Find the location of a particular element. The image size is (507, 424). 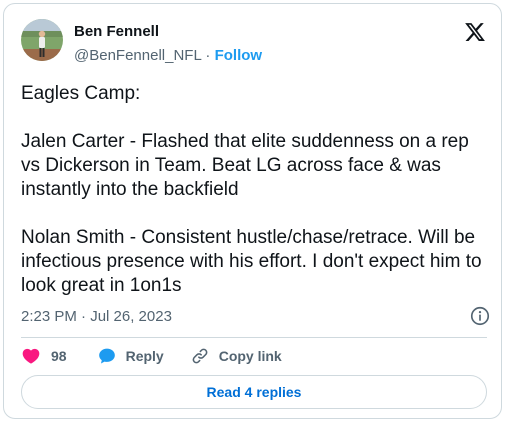

reply-label: Reply is located at coordinates (144, 356).